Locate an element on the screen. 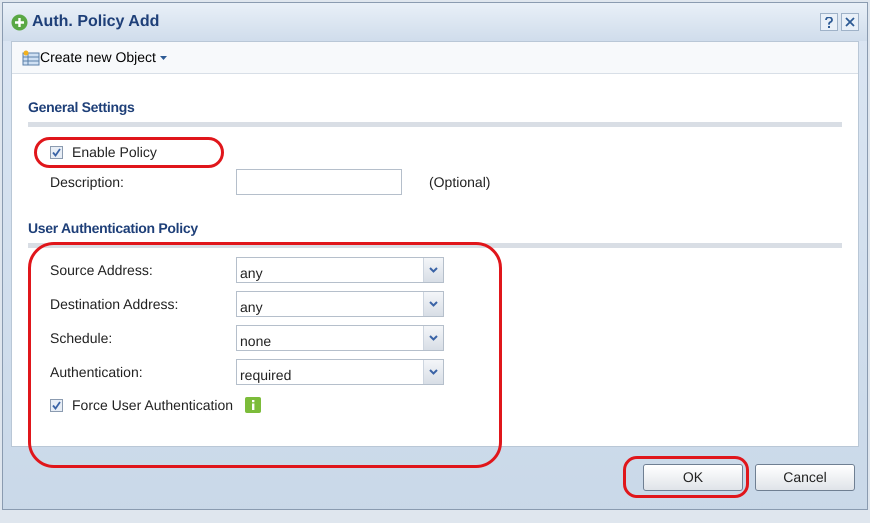 The image size is (870, 523). checkbox-label: Force User Authentication is located at coordinates (153, 405).